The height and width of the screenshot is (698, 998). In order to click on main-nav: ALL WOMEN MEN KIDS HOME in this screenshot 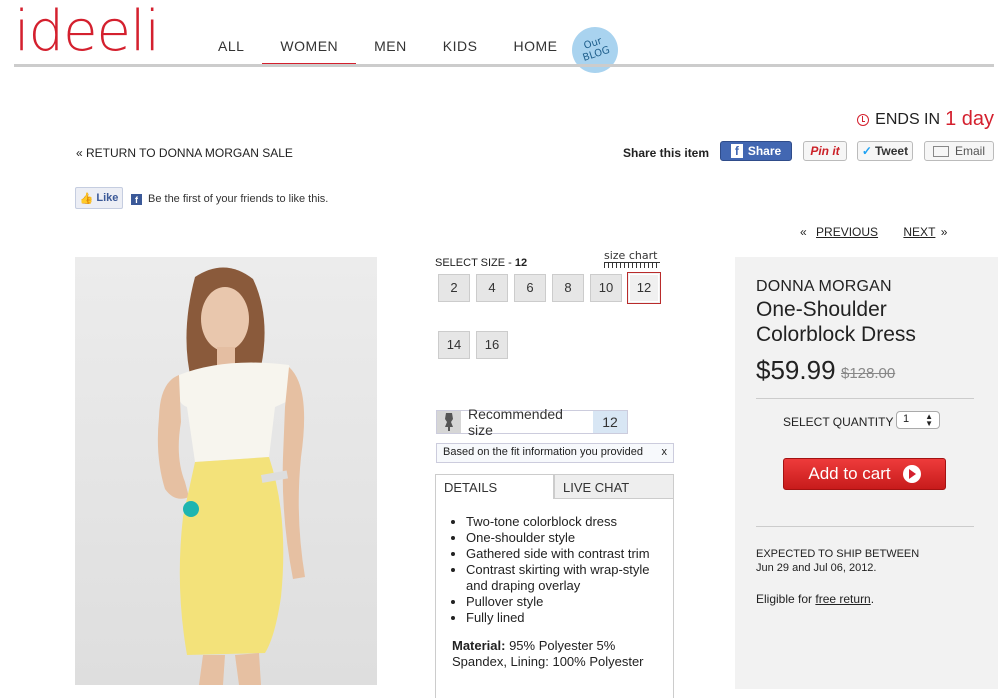, I will do `click(387, 52)`.